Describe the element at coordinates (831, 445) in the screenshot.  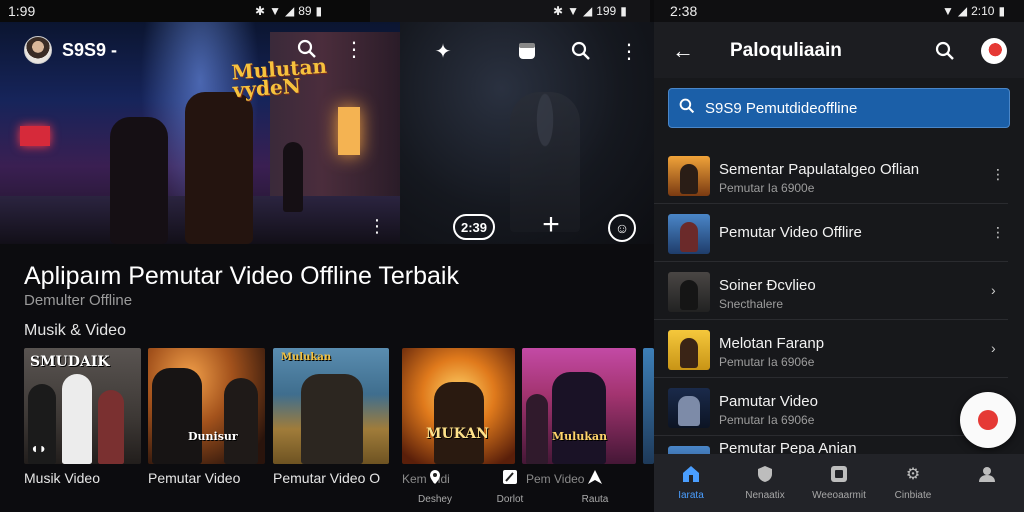
I see `list-item: Pemutar Pepa Anian` at that location.